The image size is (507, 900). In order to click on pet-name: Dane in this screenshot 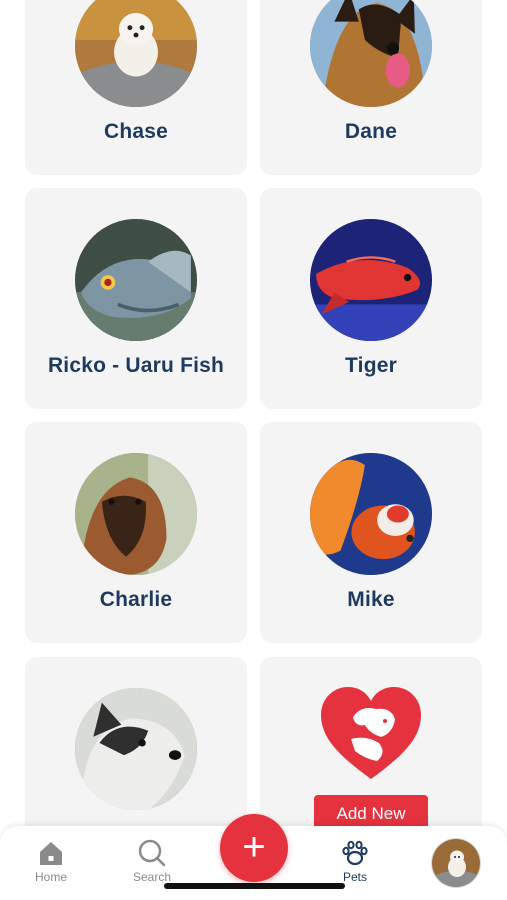, I will do `click(371, 131)`.